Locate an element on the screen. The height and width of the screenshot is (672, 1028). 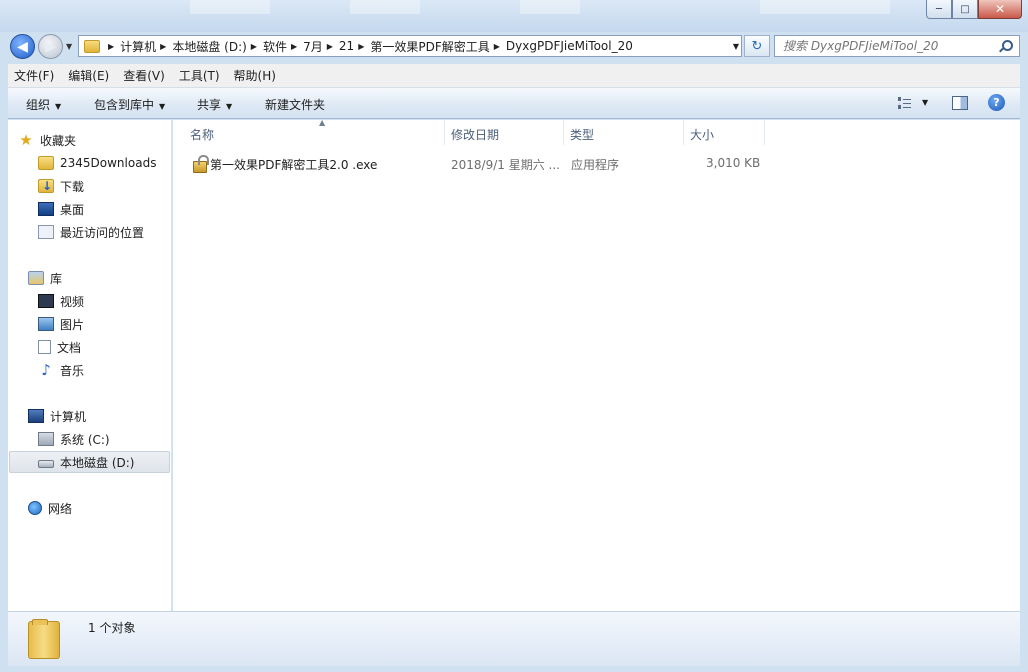
view-options-icon is located at coordinates (905, 103).